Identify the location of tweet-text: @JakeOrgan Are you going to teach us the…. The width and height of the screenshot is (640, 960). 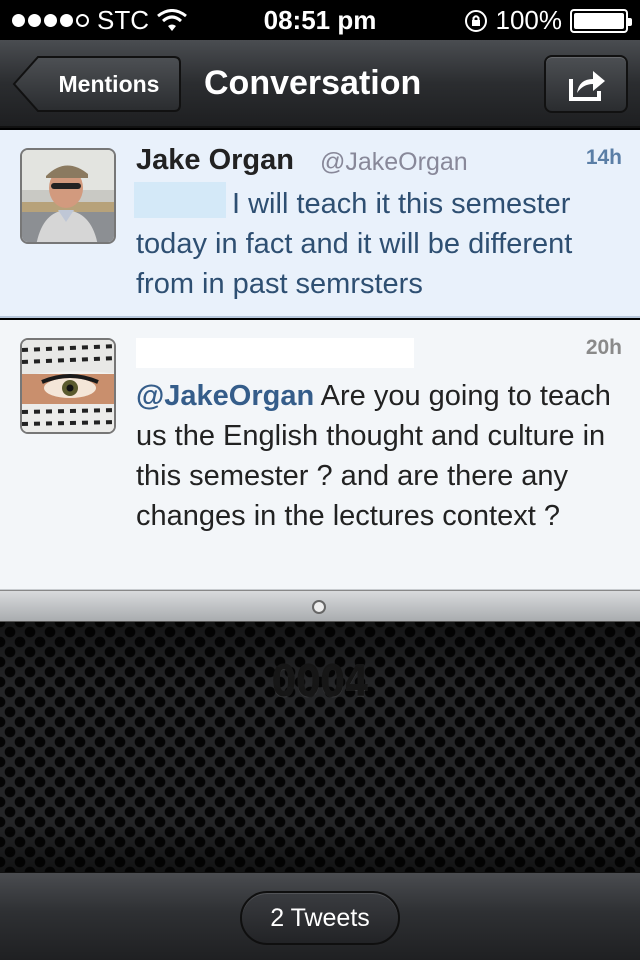
(381, 456).